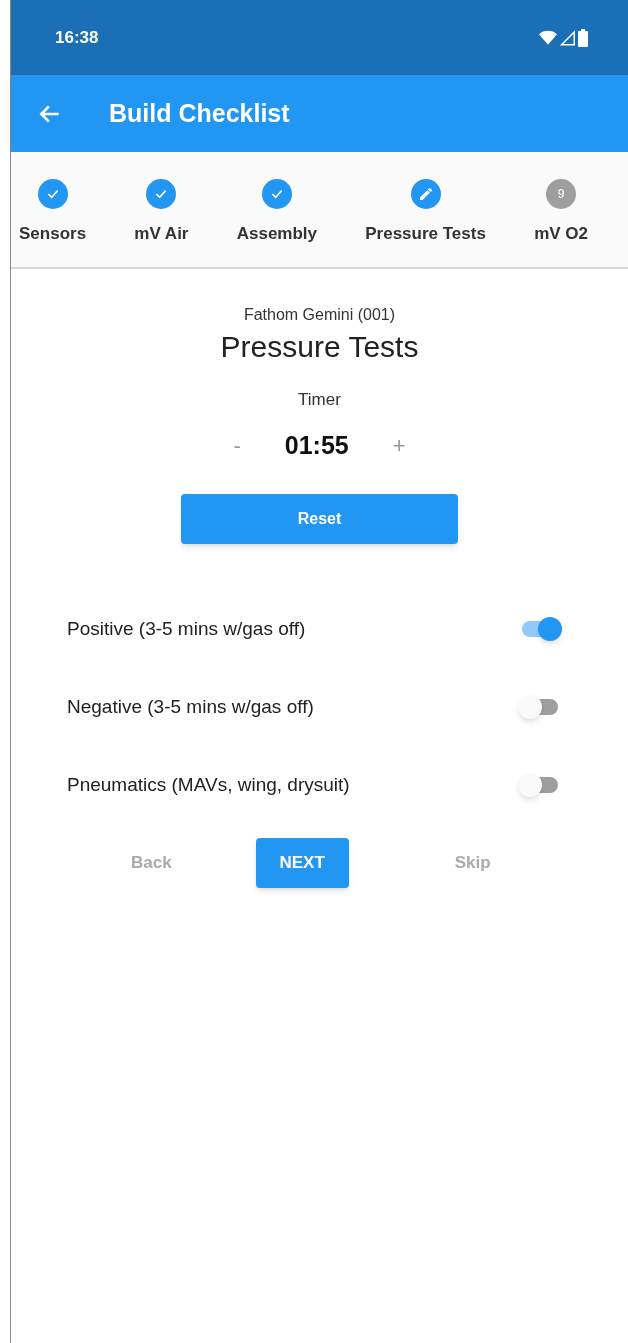 This screenshot has width=628, height=1343. What do you see at coordinates (151, 863) in the screenshot?
I see `back-button: Back` at bounding box center [151, 863].